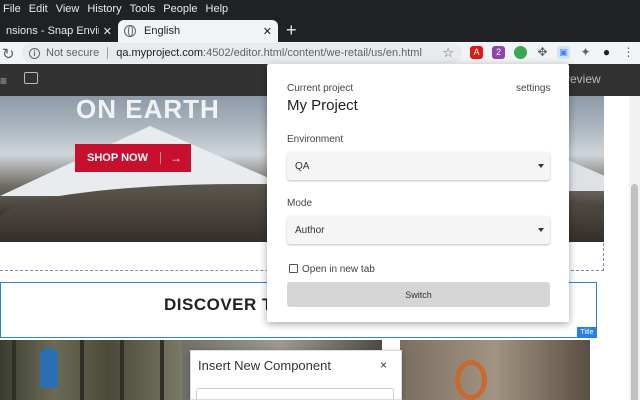  What do you see at coordinates (52, 31) in the screenshot?
I see `tab-title: nsions - Snap Environment` at bounding box center [52, 31].